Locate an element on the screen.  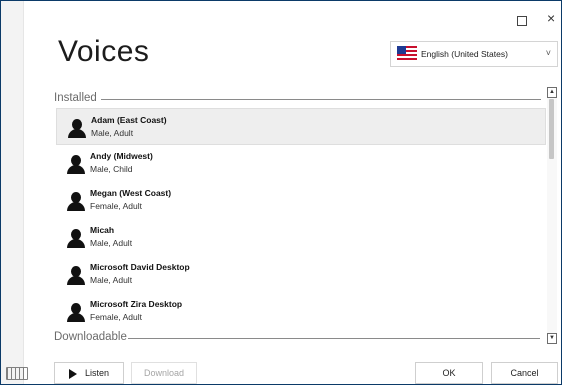
listen-button: Listen is located at coordinates (89, 373).